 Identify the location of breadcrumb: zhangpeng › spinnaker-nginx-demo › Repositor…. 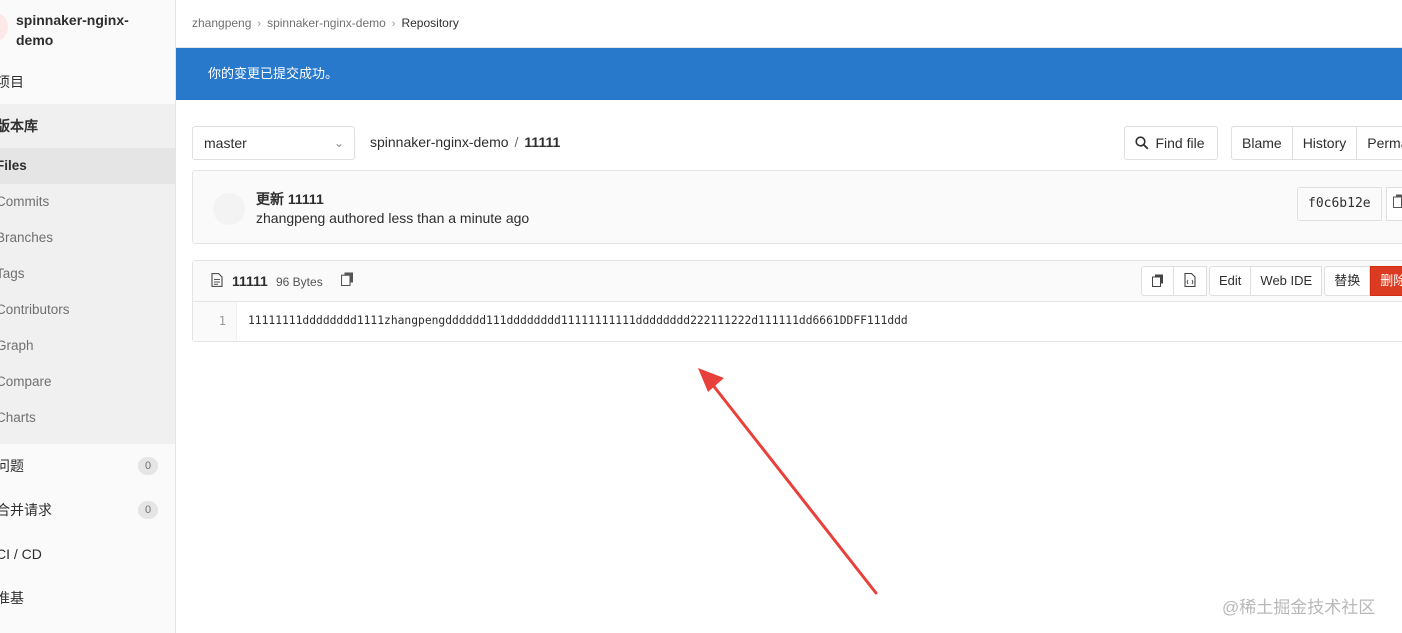
(325, 25).